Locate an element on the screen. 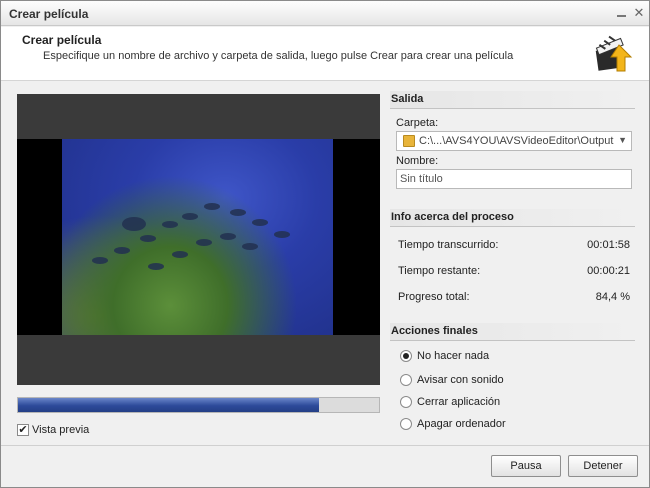  output-folder-select: C:\...\AVS4YOU\AVSVideoEditor\Output ▼ is located at coordinates (514, 141).